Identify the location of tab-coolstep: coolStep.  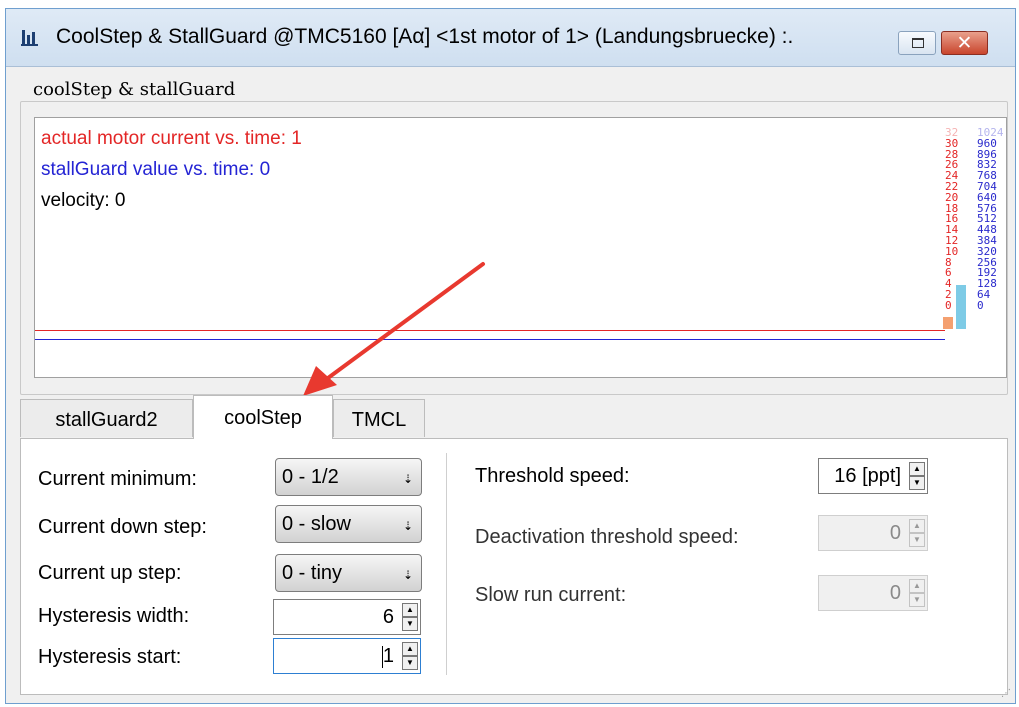
(263, 417).